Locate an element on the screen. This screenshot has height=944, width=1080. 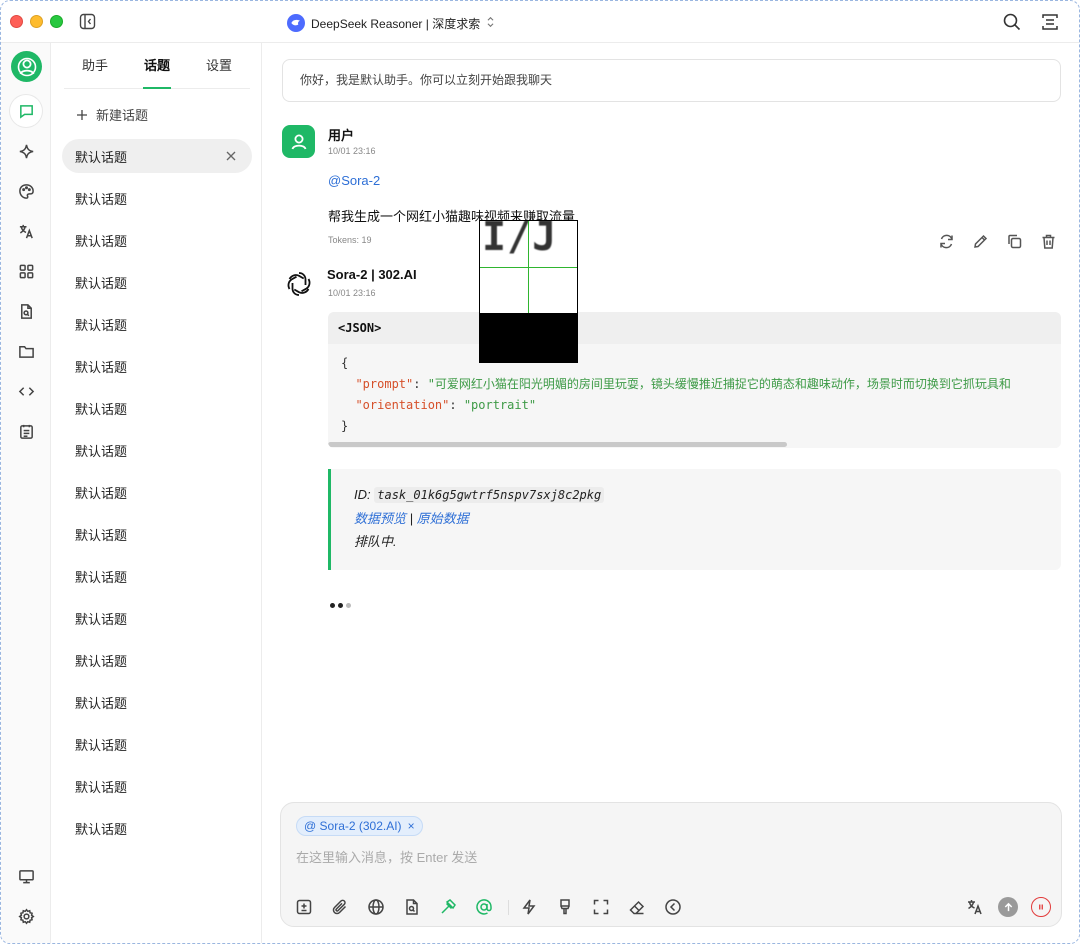
minimize-window-button is located at coordinates (36, 21).